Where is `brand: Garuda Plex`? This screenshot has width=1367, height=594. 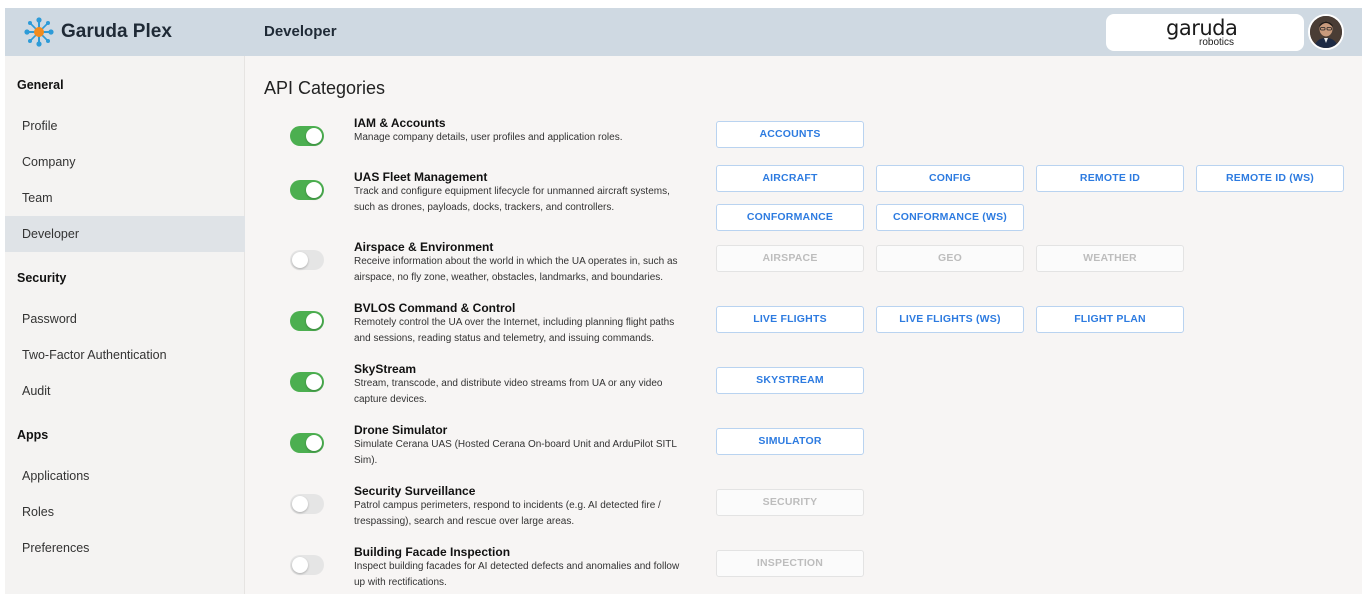
brand: Garuda Plex is located at coordinates (97, 32).